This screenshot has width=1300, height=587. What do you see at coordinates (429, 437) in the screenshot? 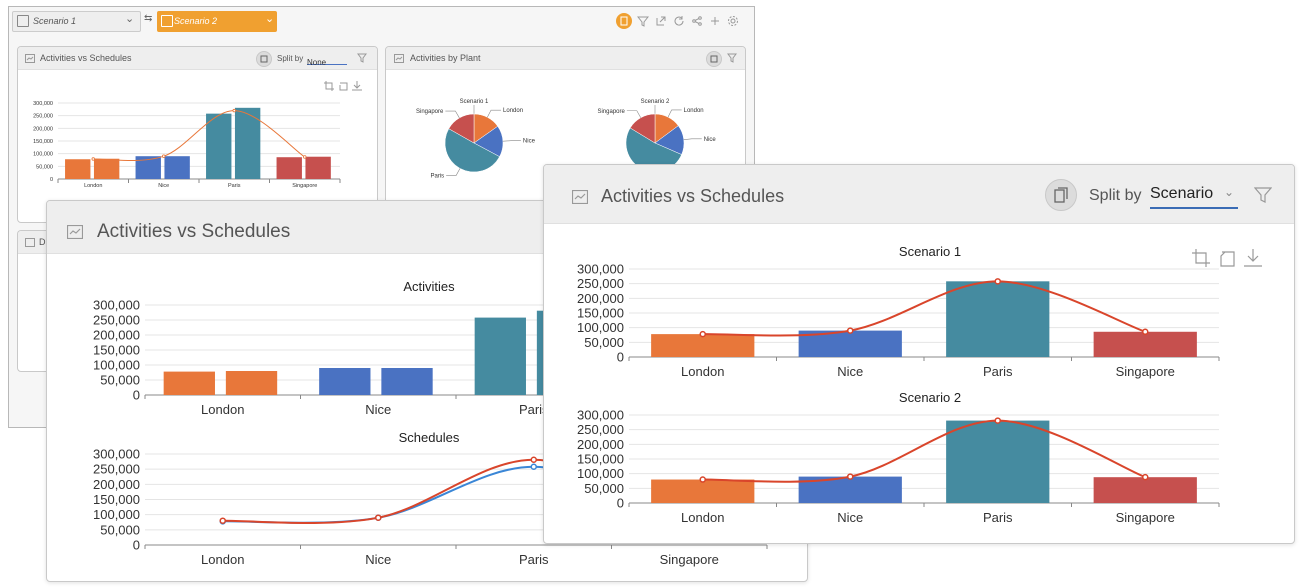
I see `chart-title: Schedules` at bounding box center [429, 437].